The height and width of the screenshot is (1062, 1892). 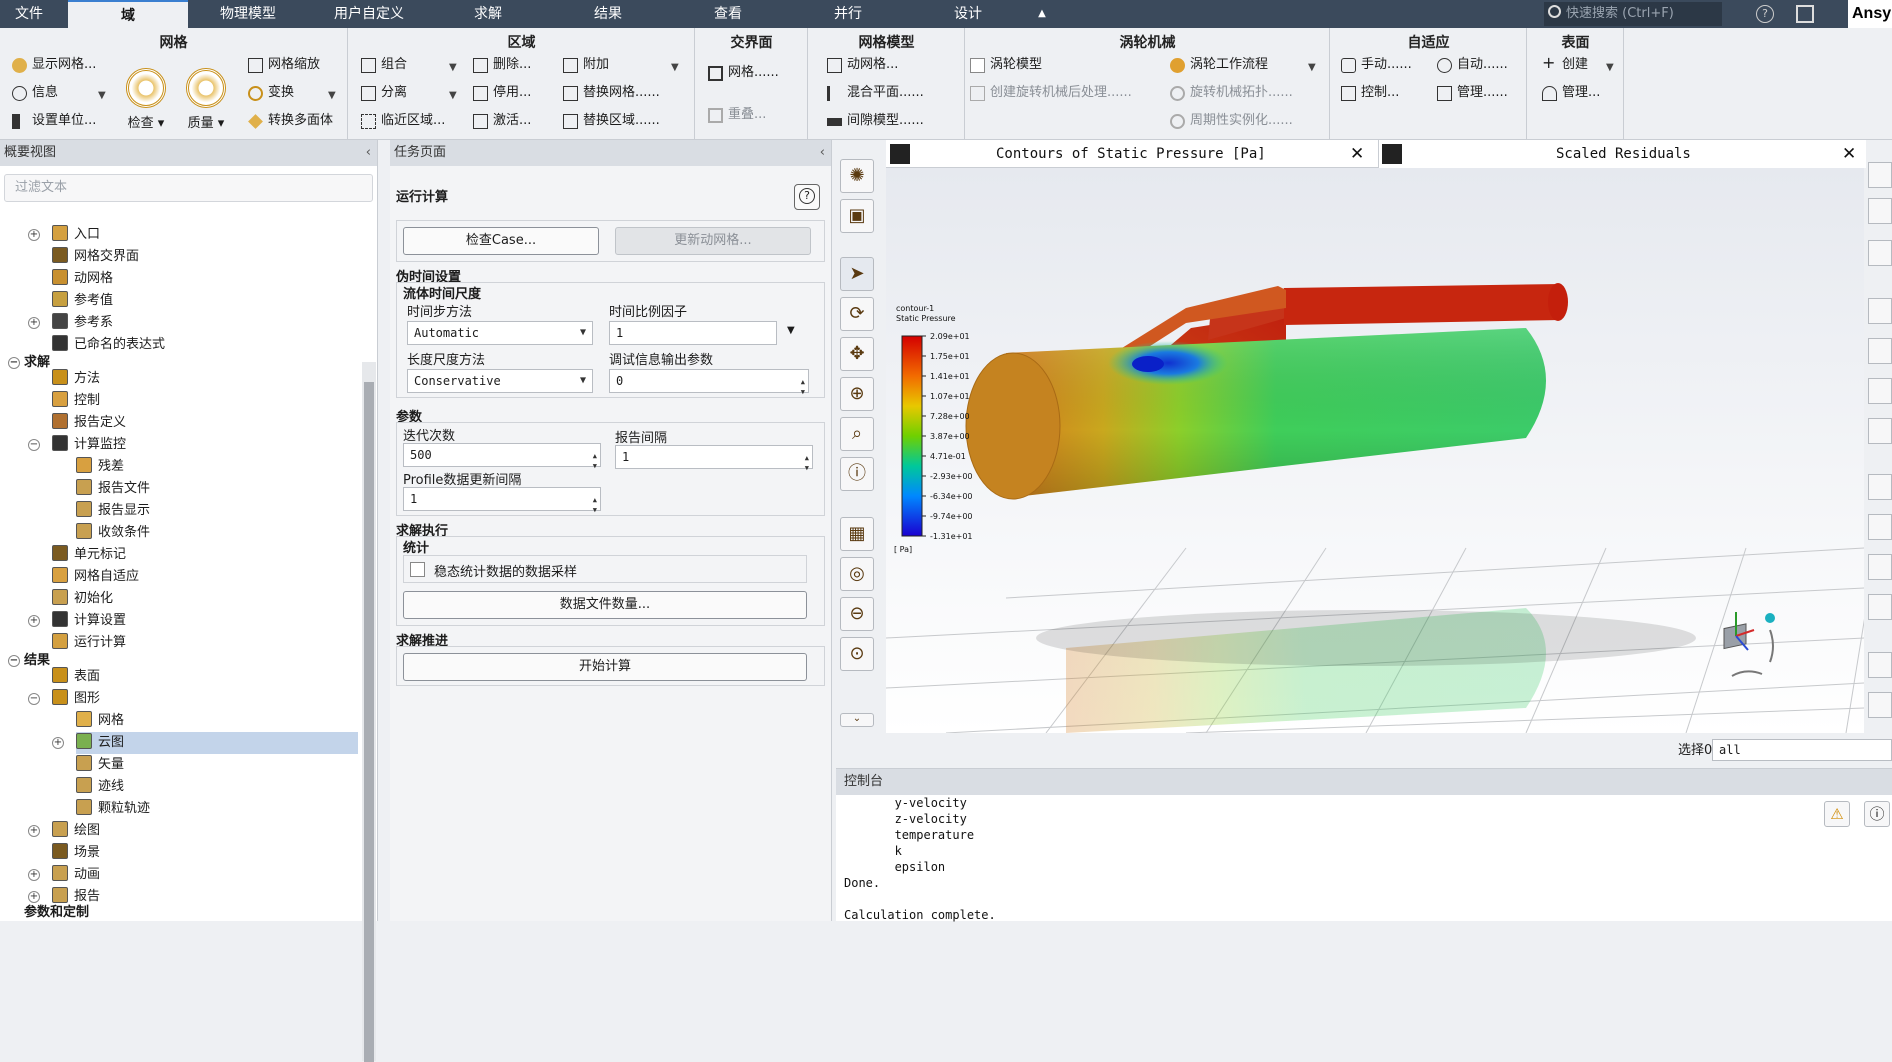 What do you see at coordinates (714, 458) in the screenshot?
I see `report-interval-input: 1 ▲ ▼` at bounding box center [714, 458].